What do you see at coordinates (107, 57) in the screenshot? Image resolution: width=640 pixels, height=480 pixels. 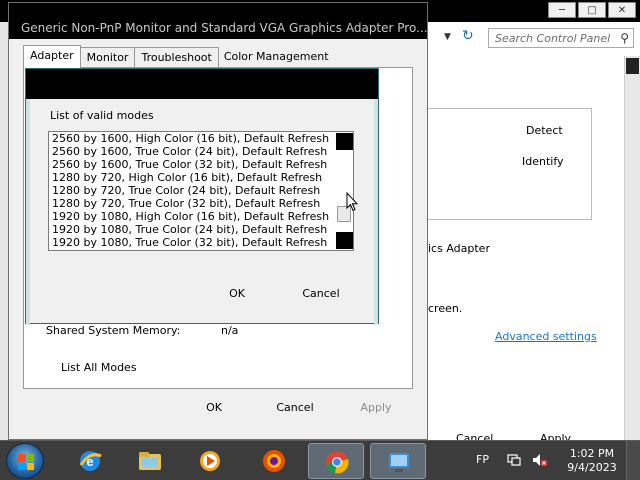 I see `tab-monitor: Monitor` at bounding box center [107, 57].